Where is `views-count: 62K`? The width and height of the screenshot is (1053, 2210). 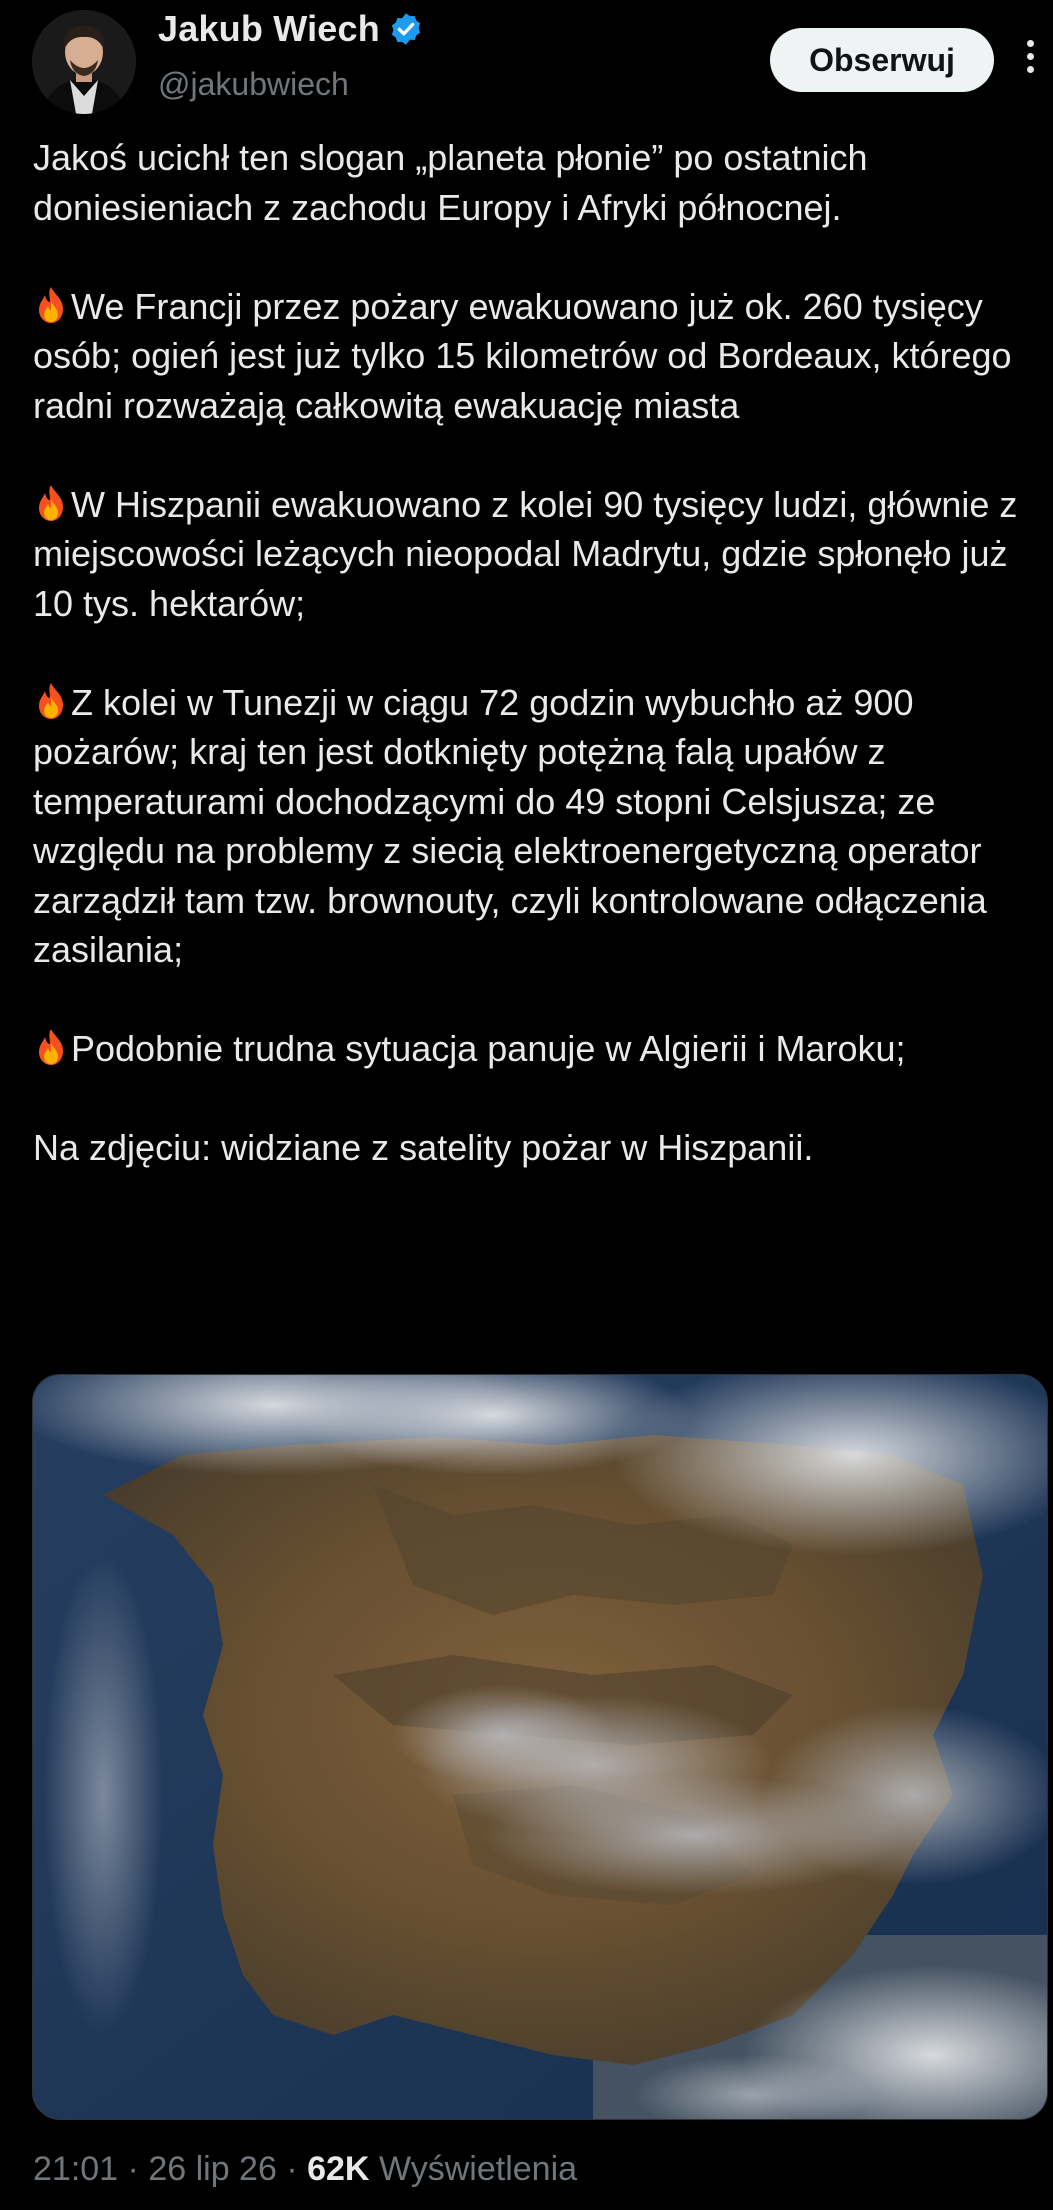
views-count: 62K is located at coordinates (338, 2169).